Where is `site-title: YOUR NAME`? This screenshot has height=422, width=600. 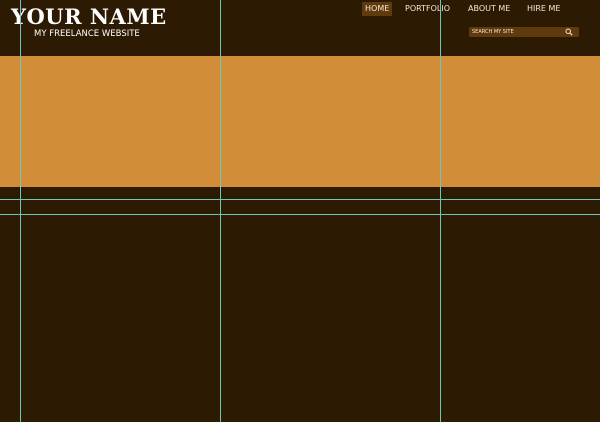 site-title: YOUR NAME is located at coordinates (89, 17).